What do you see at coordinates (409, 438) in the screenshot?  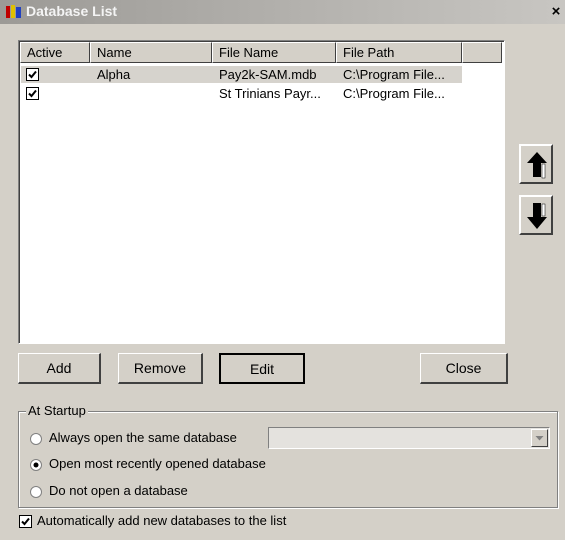 I see `database-select` at bounding box center [409, 438].